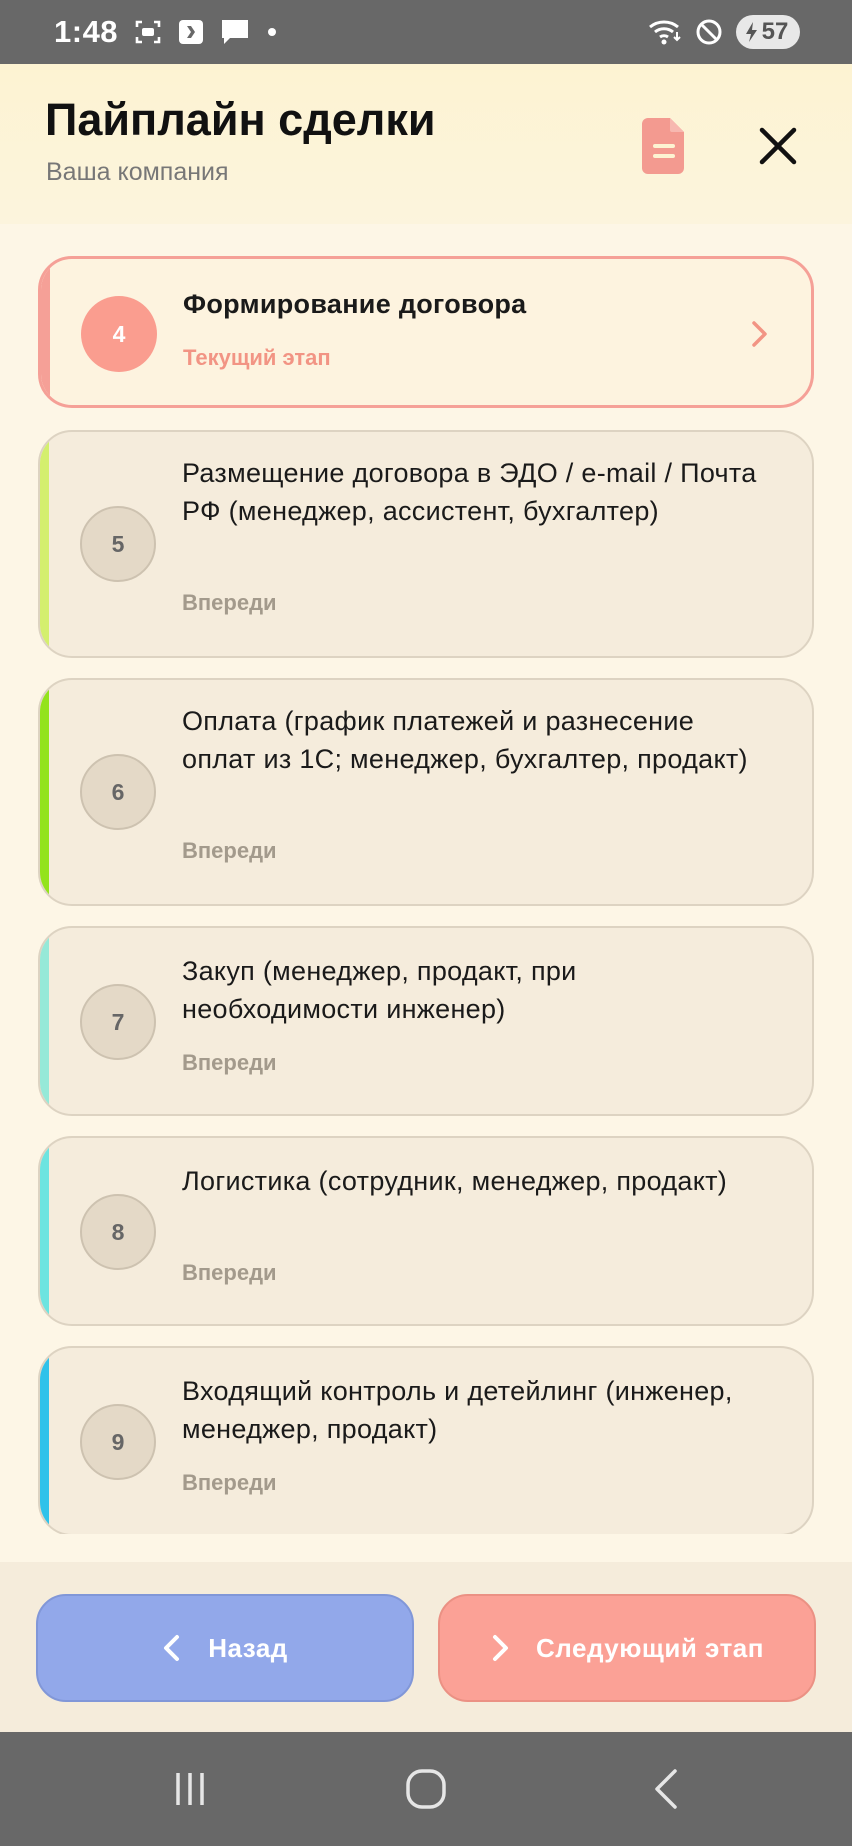 The height and width of the screenshot is (1846, 852). What do you see at coordinates (665, 32) in the screenshot?
I see `wifi-icon` at bounding box center [665, 32].